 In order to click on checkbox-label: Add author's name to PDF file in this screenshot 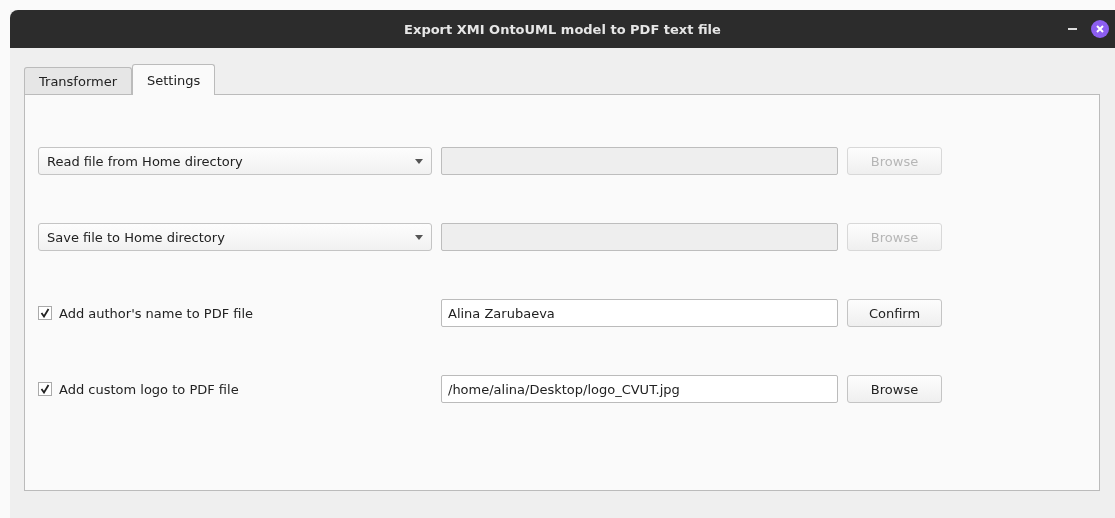, I will do `click(156, 313)`.